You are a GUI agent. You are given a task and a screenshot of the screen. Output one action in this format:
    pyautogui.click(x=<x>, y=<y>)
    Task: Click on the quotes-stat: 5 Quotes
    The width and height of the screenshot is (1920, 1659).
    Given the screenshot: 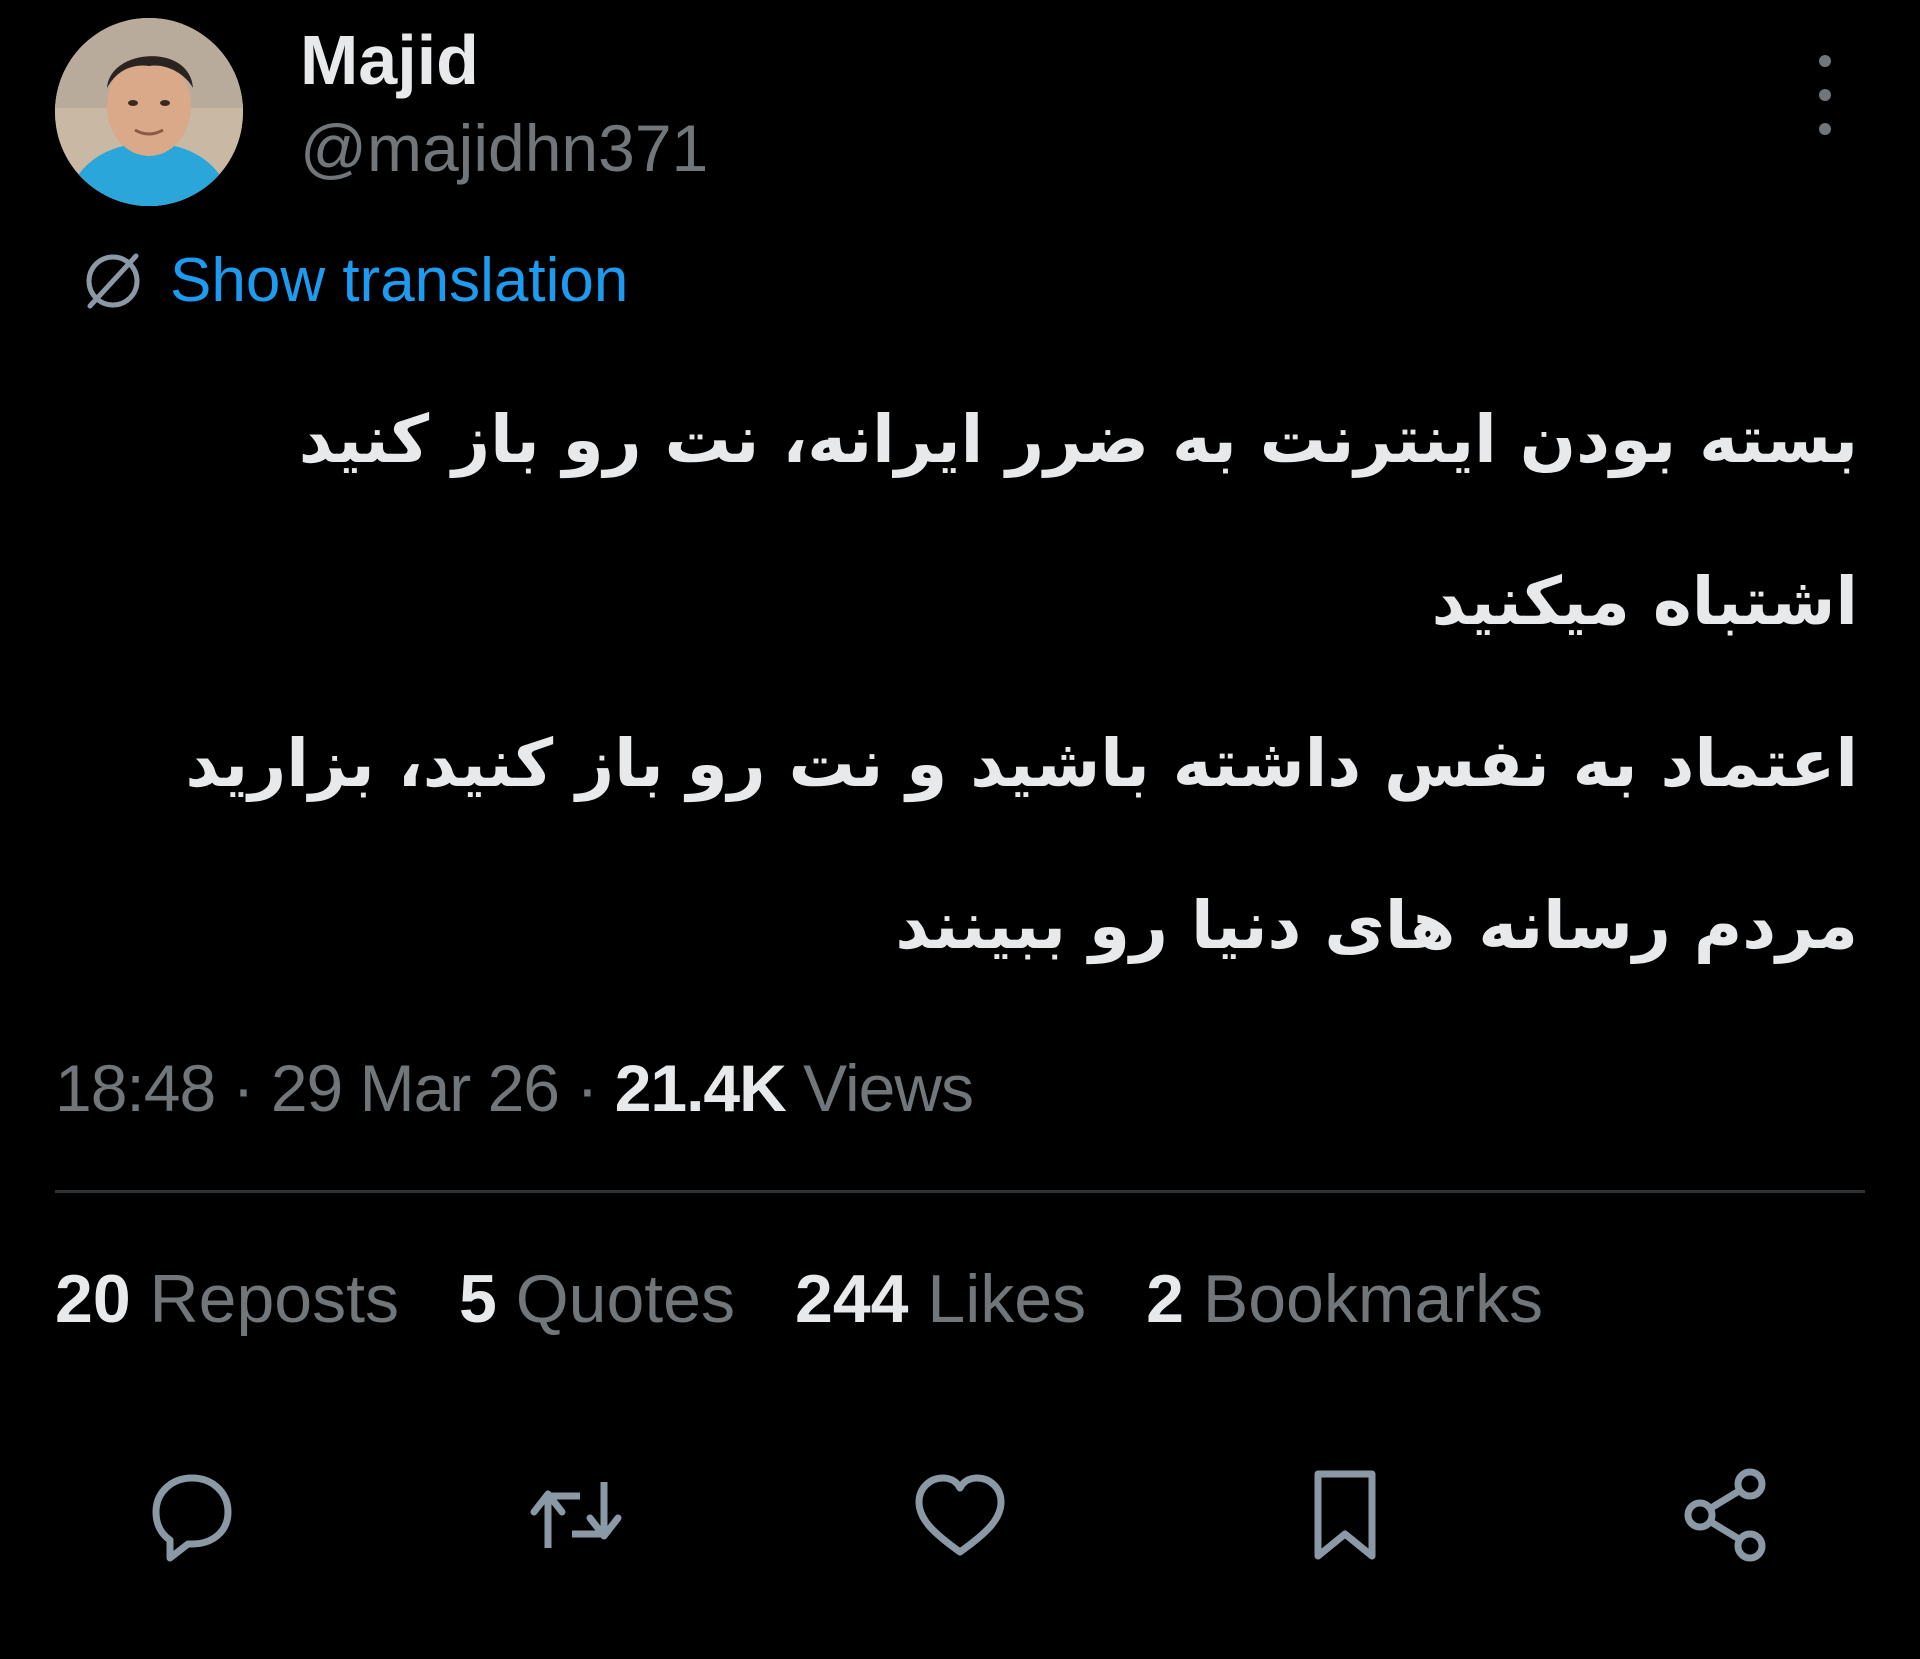 What is the action you would take?
    pyautogui.click(x=597, y=1299)
    